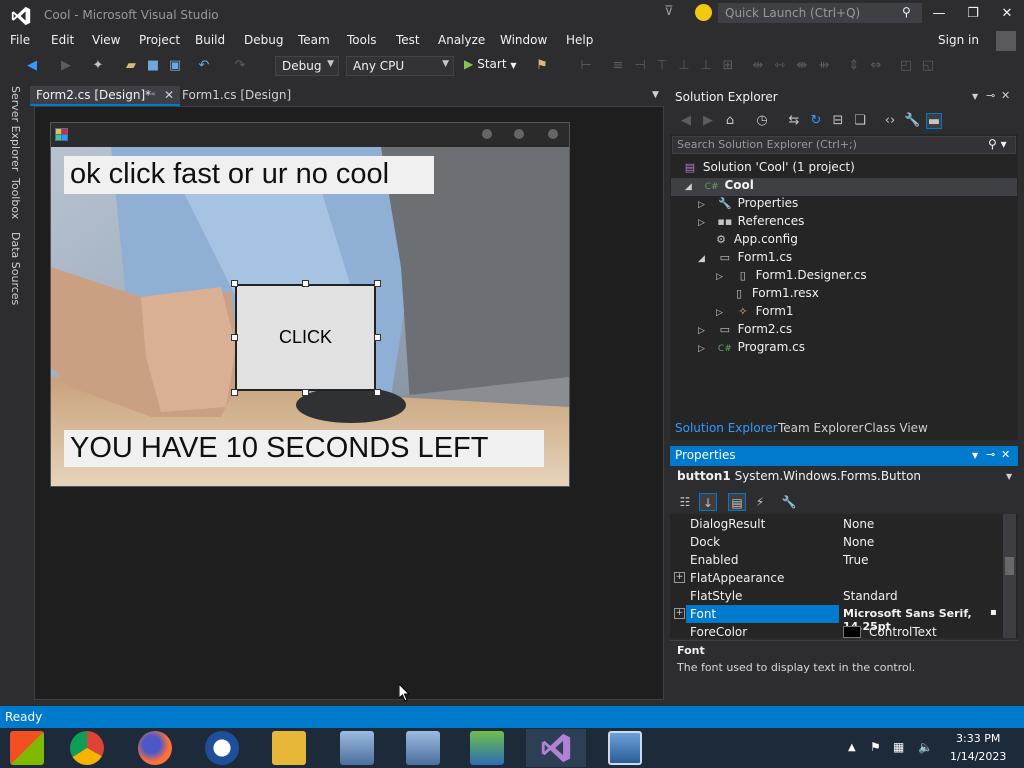 The width and height of the screenshot is (1024, 768). I want to click on property-row-dialogresult: DialogResult None, so click(836, 524).